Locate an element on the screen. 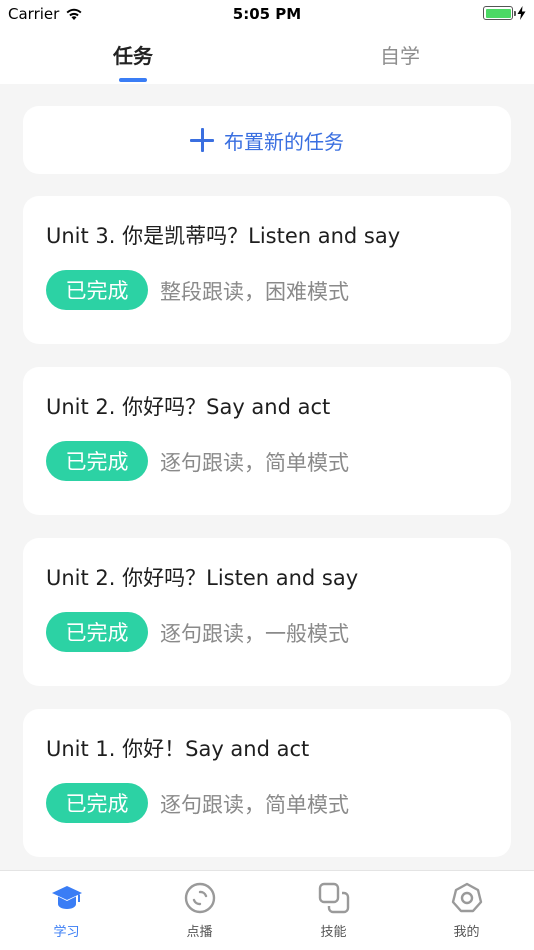 The image size is (534, 950). nav-skills-label: 技能 is located at coordinates (333, 932).